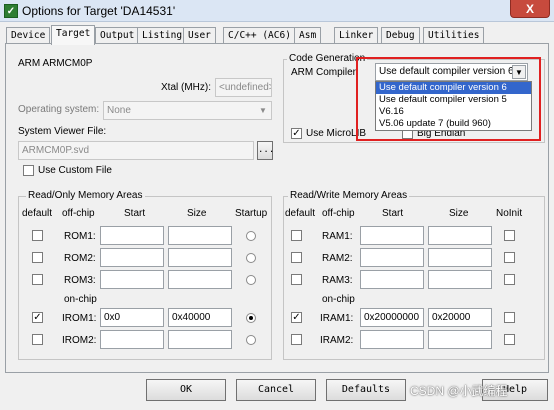 This screenshot has width=554, height=410. Describe the element at coordinates (251, 280) in the screenshot. I see `rom3-startup-radio` at that location.